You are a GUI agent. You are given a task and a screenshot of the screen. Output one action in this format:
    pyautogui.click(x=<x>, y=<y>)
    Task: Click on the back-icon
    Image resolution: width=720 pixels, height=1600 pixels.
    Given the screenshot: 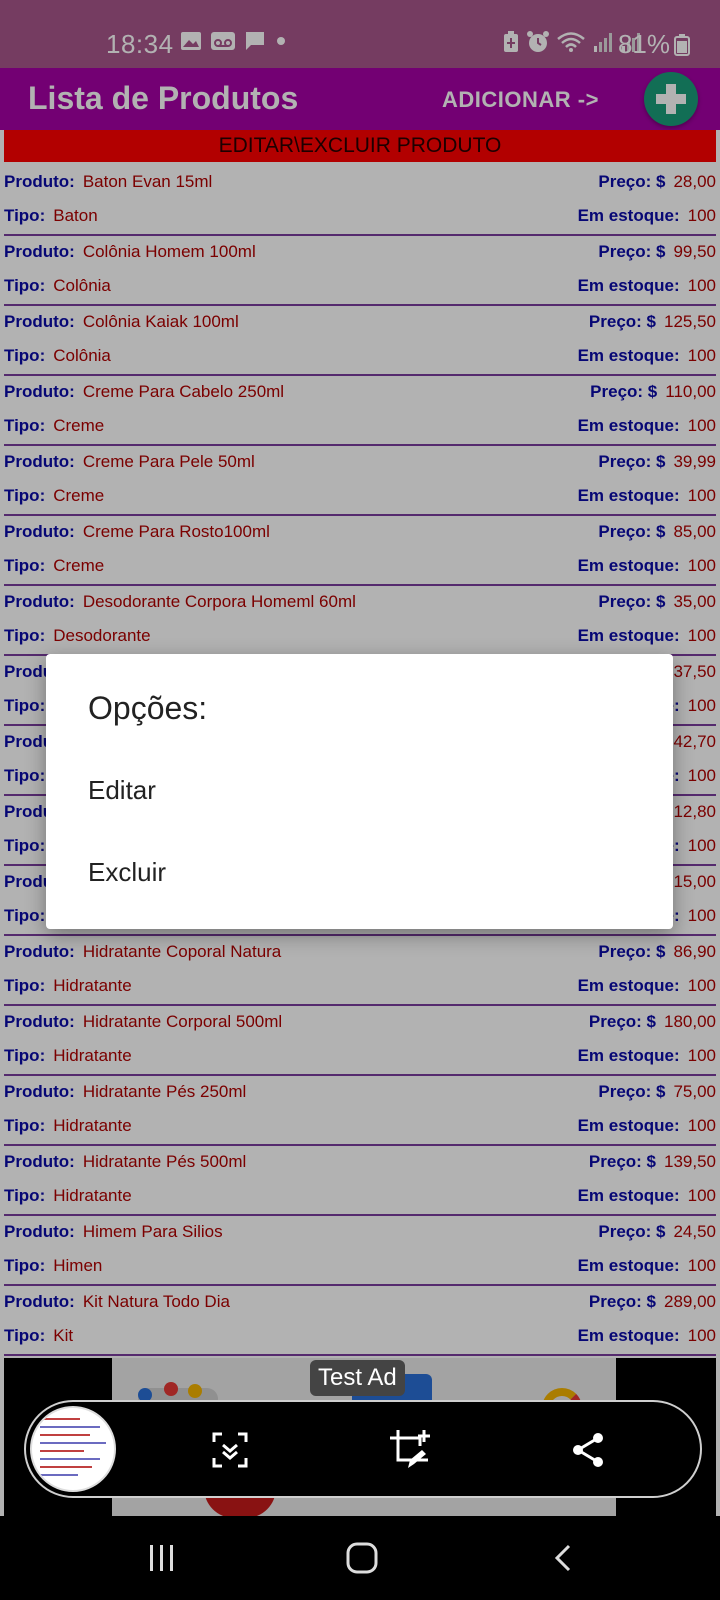 What is the action you would take?
    pyautogui.click(x=564, y=1558)
    